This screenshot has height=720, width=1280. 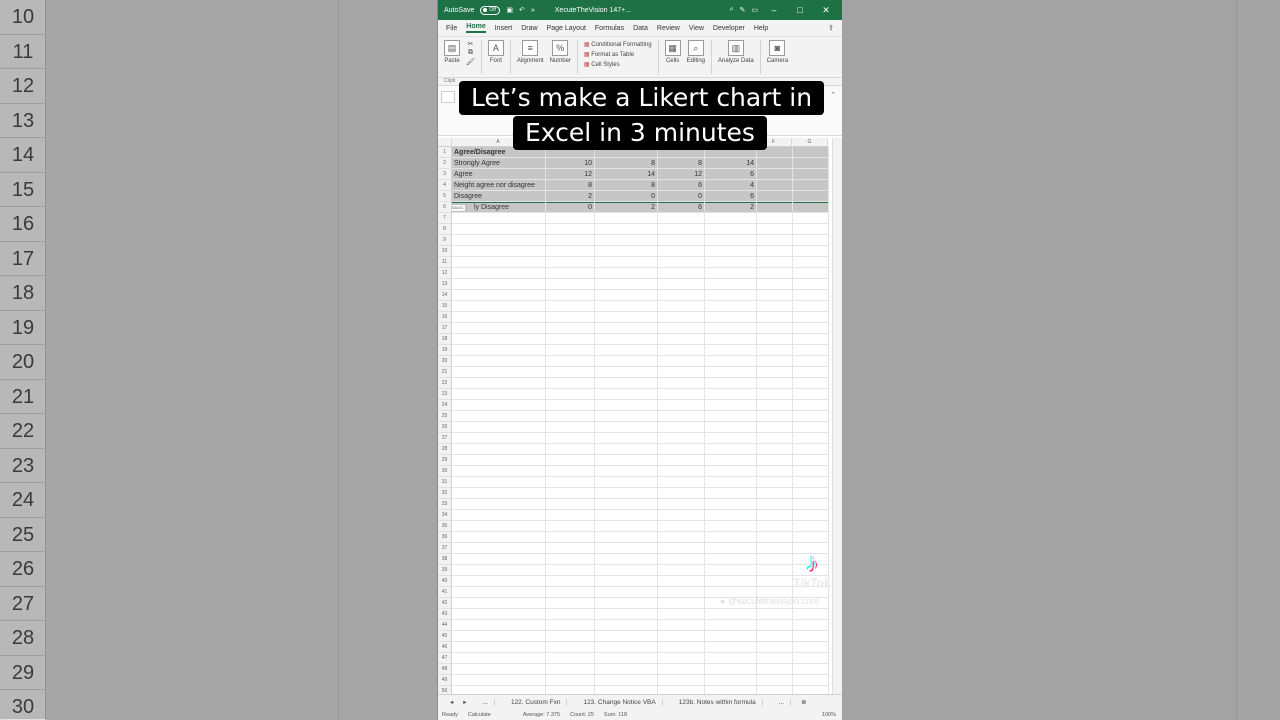 What do you see at coordinates (445, 284) in the screenshot?
I see `row-header: 13` at bounding box center [445, 284].